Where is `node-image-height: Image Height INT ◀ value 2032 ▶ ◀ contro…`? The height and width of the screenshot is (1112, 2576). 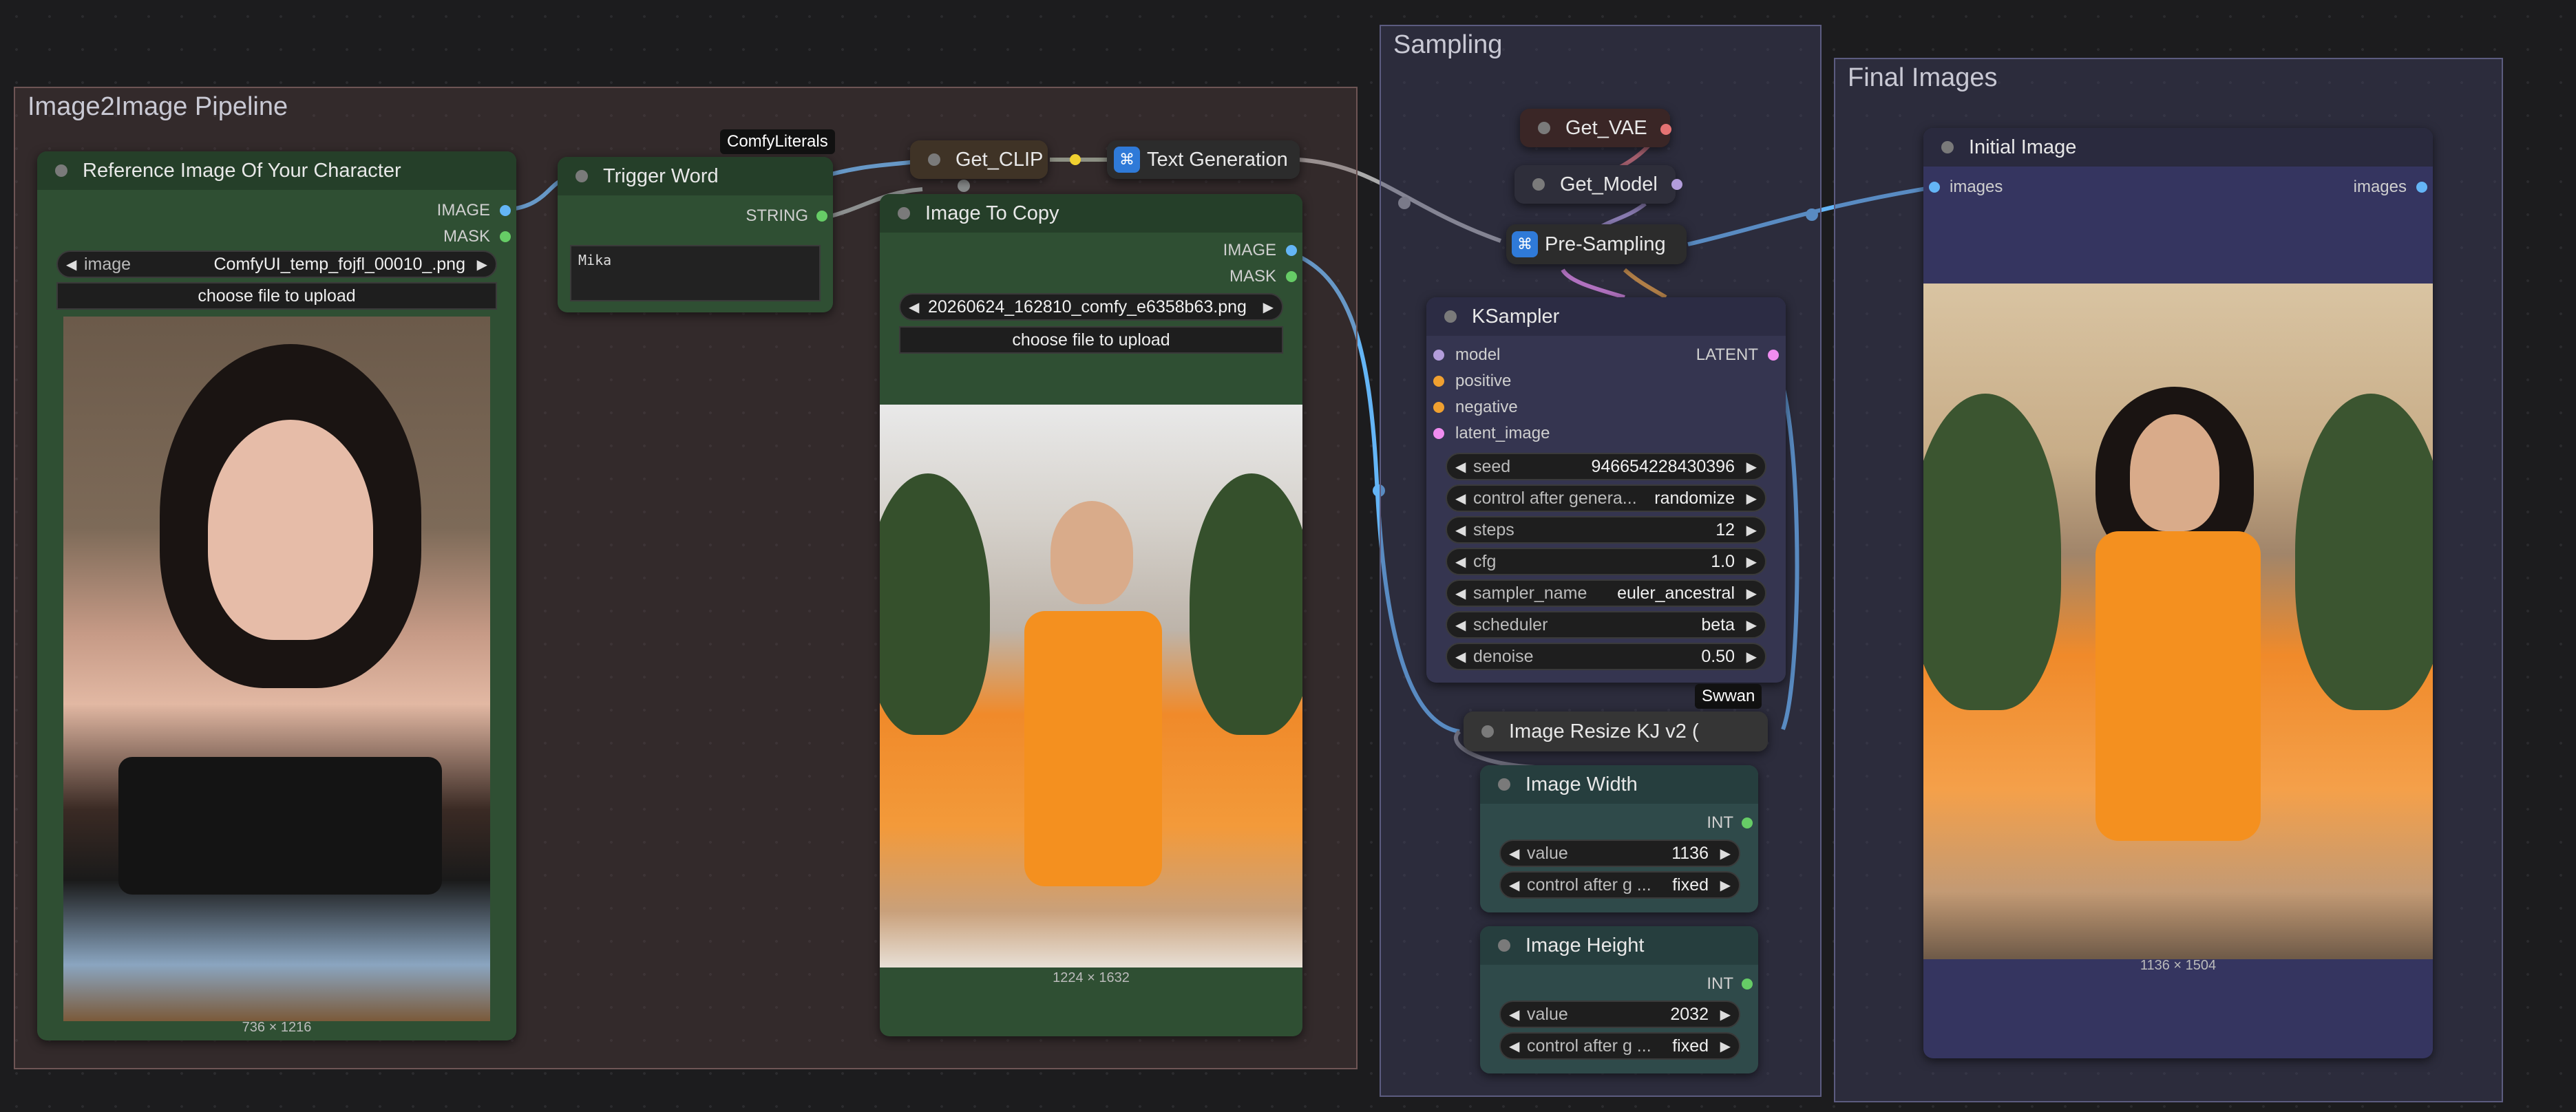
node-image-height: Image Height INT ◀ value 2032 ▶ ◀ contro… is located at coordinates (1619, 999).